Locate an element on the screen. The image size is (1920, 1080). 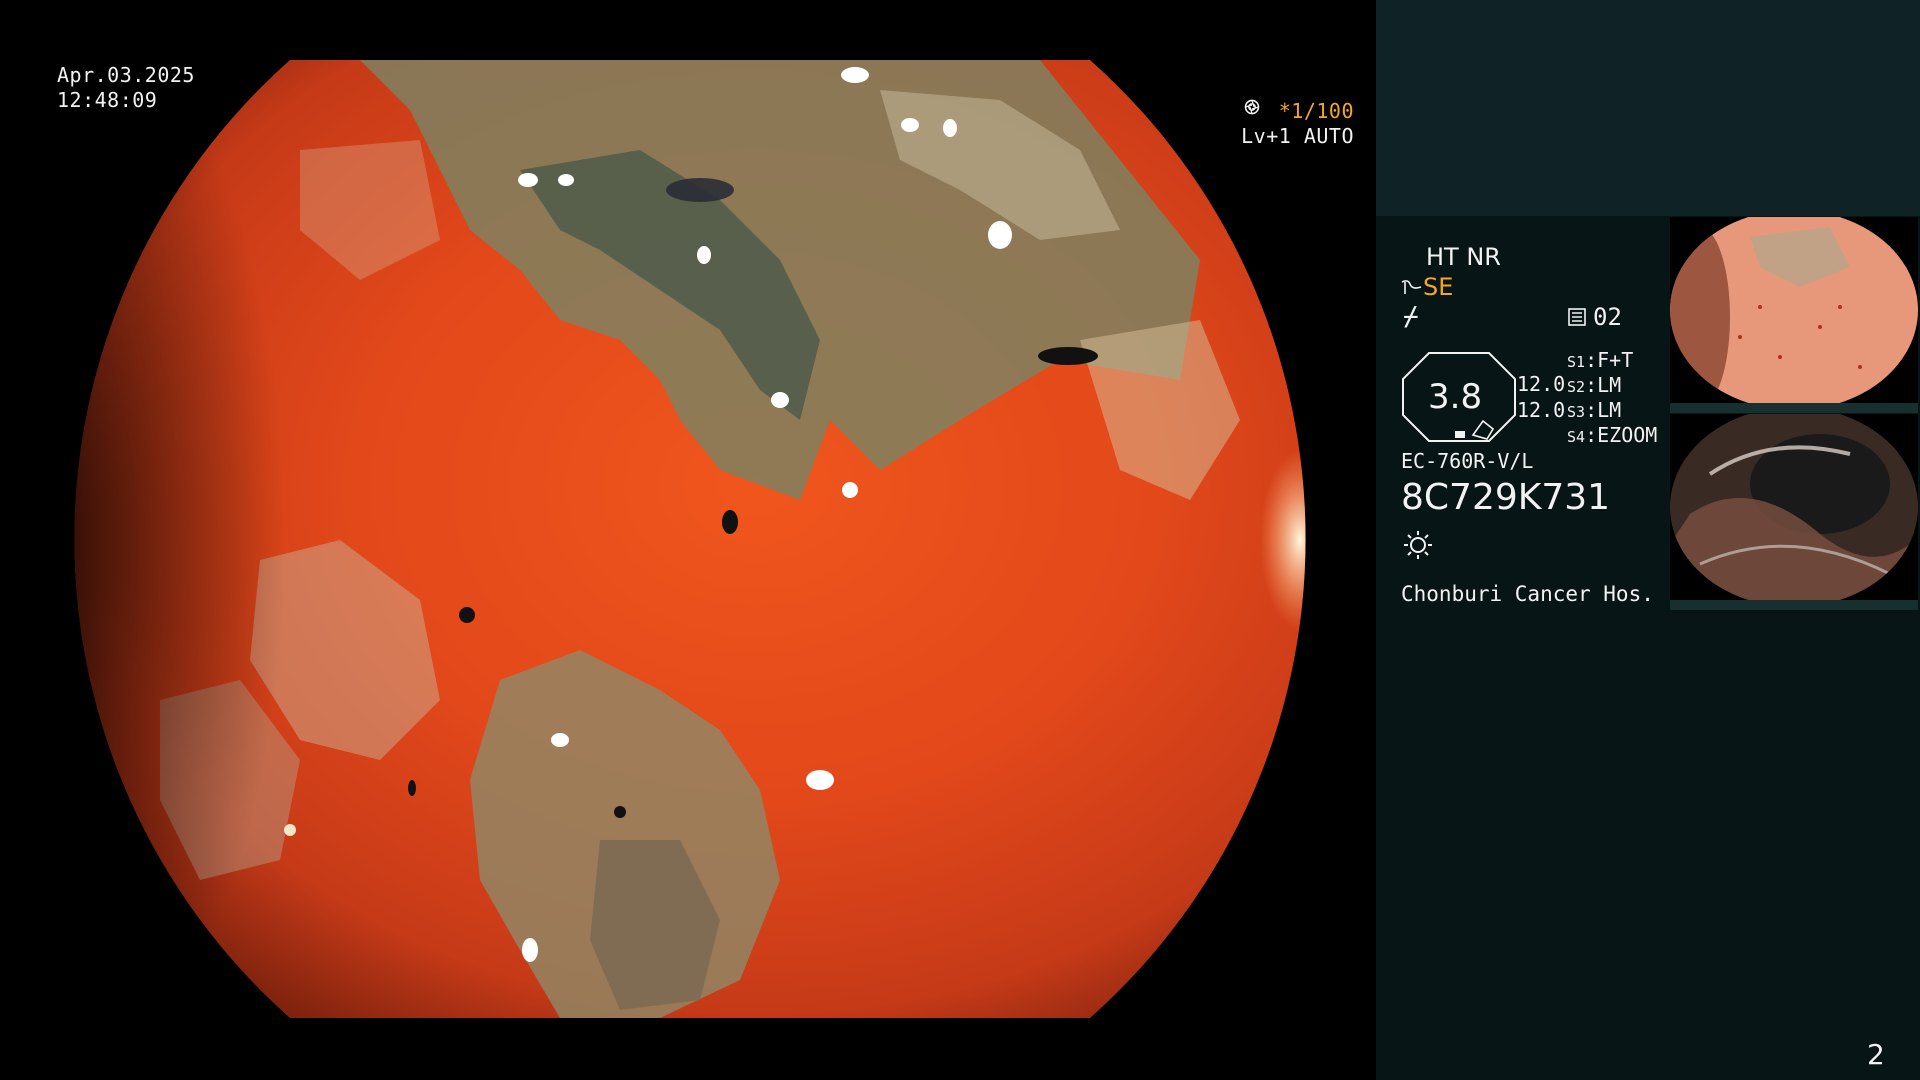
channel-row: 02 is located at coordinates (1594, 317).